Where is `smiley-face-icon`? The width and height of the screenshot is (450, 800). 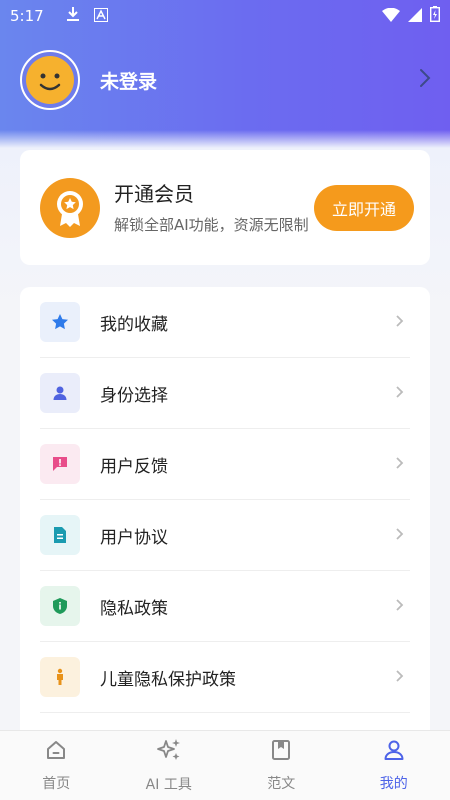
smiley-face-icon is located at coordinates (50, 80).